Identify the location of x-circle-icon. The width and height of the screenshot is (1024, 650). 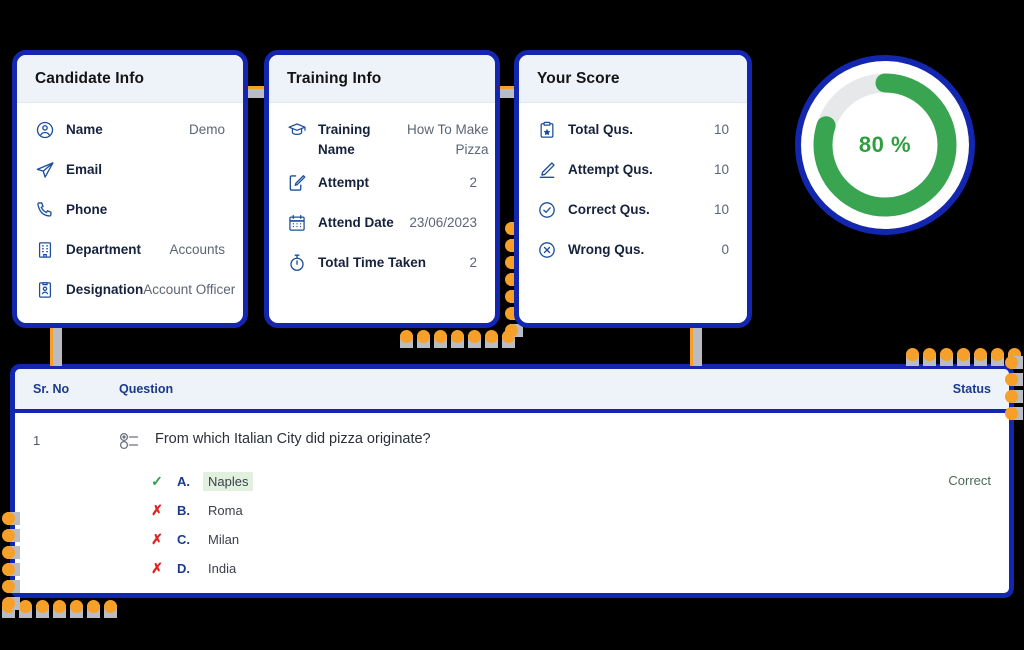
(548, 251).